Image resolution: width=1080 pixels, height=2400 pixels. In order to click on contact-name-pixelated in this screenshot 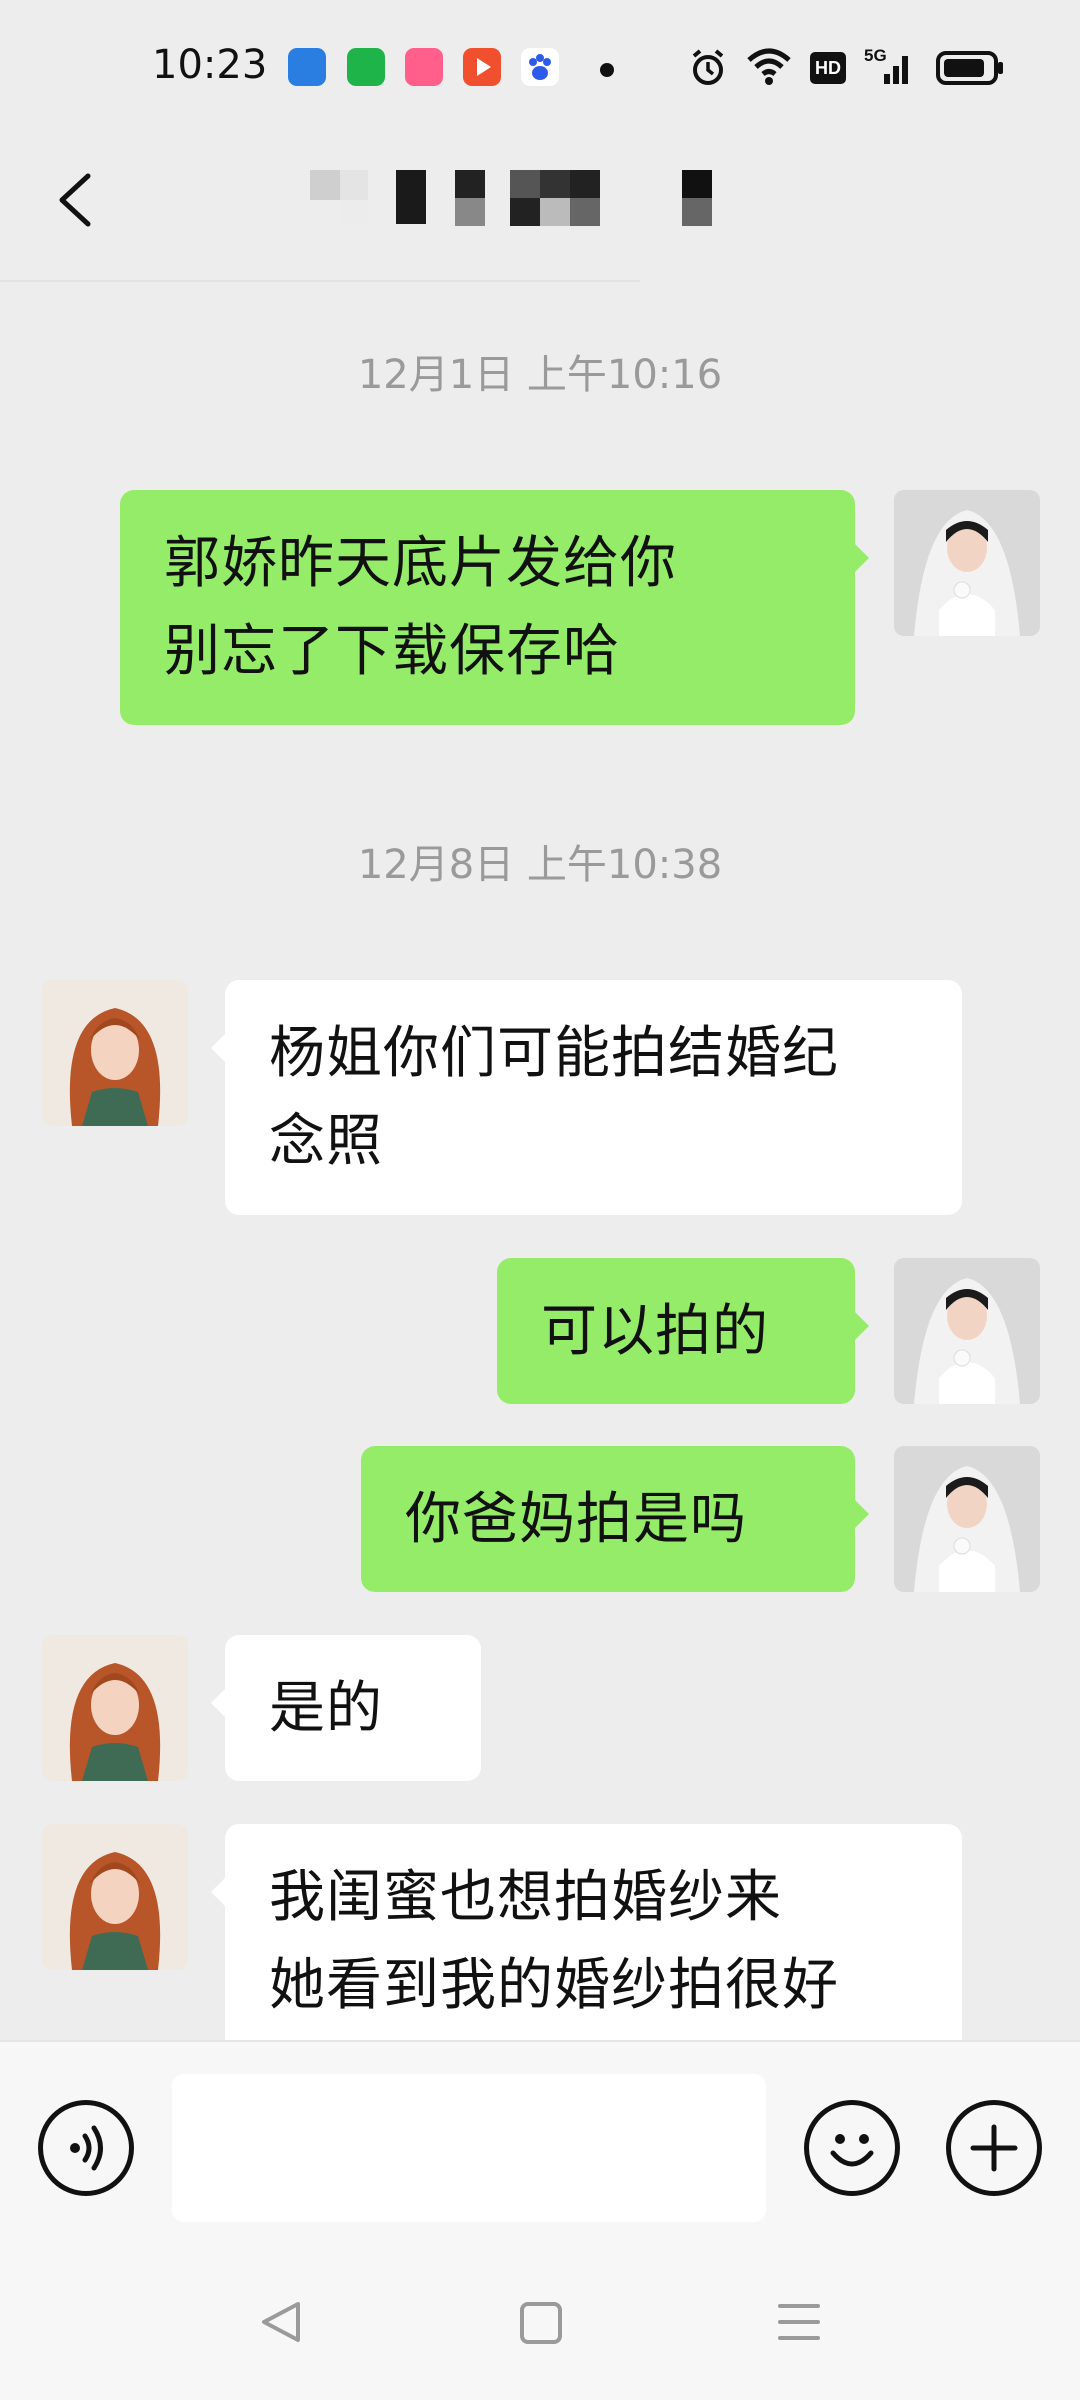, I will do `click(515, 205)`.